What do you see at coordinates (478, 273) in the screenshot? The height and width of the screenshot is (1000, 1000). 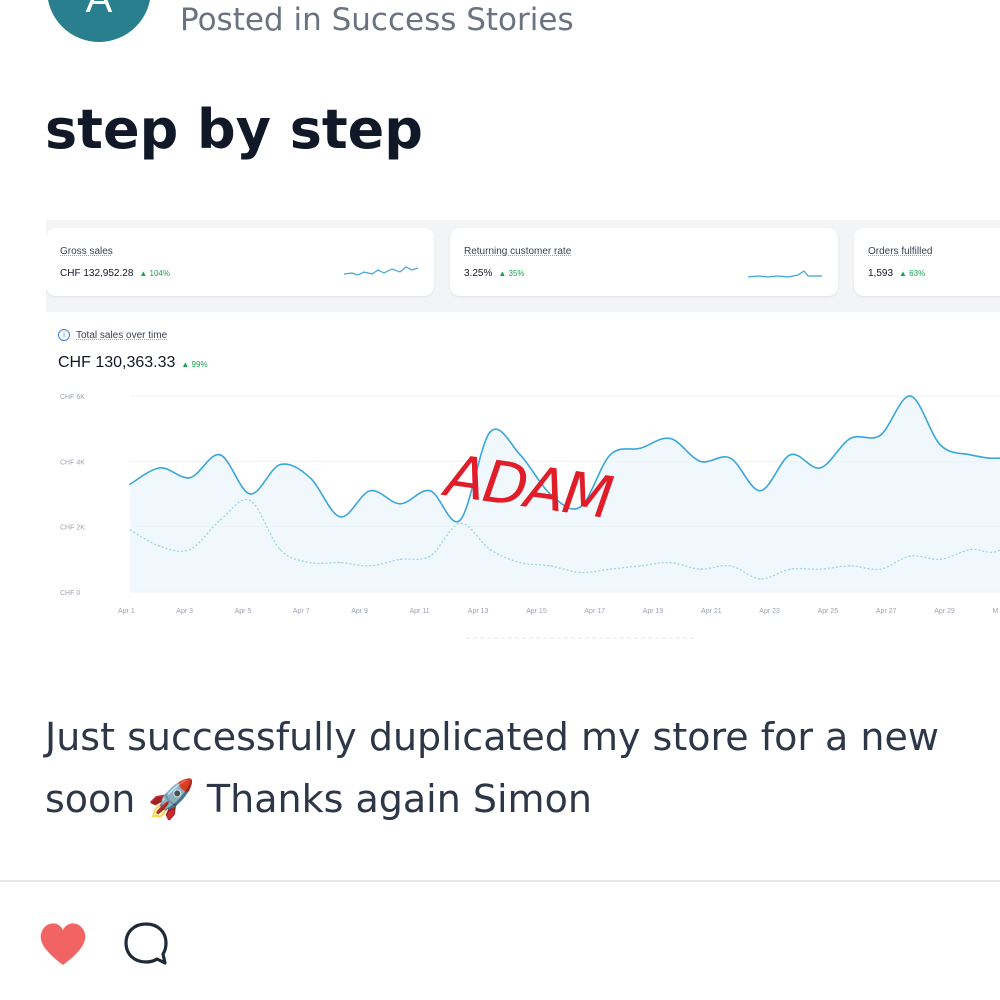 I see `metric-value-text: 3.25%` at bounding box center [478, 273].